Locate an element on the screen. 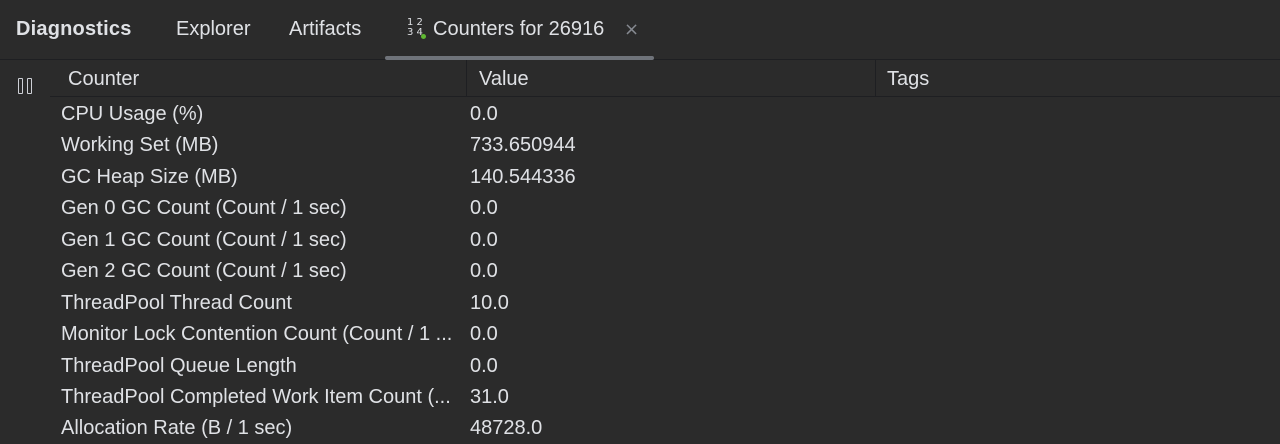 The width and height of the screenshot is (1280, 444). counter-name: Working Set (MB) is located at coordinates (140, 145).